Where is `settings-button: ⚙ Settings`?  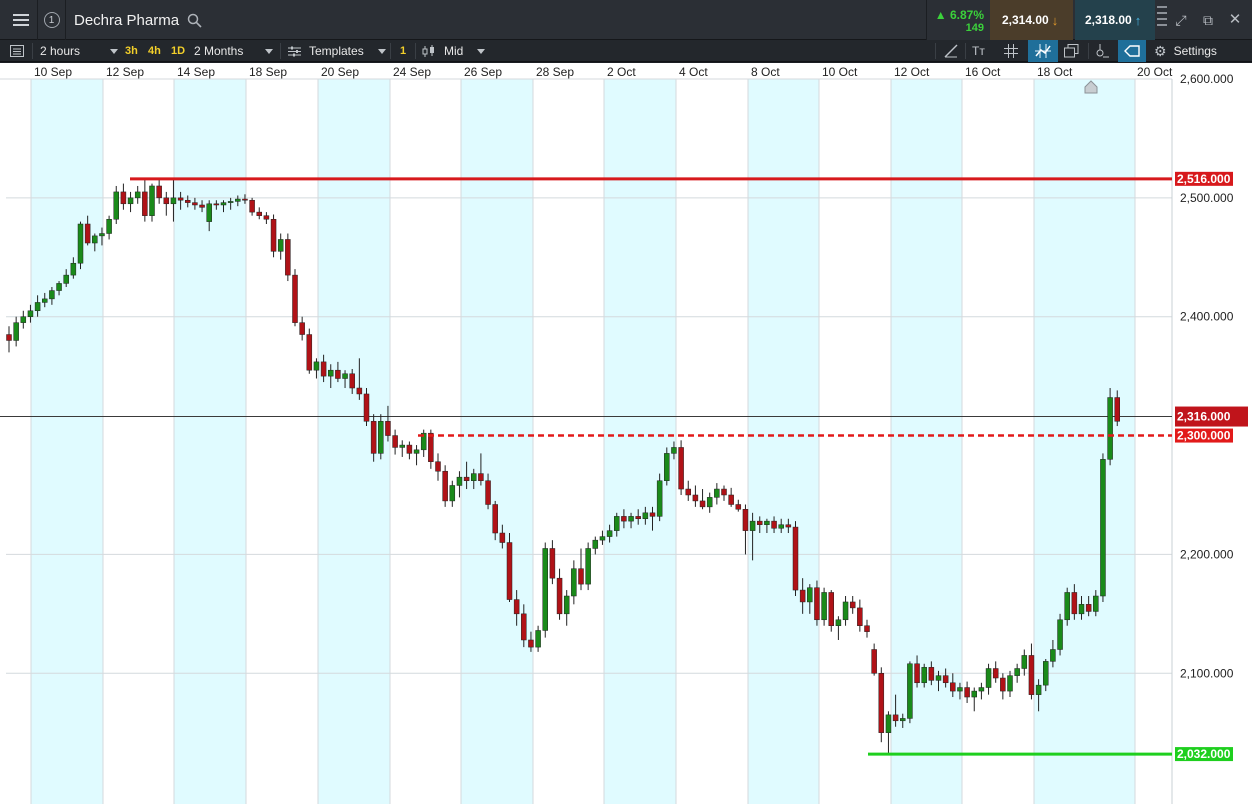 settings-button: ⚙ Settings is located at coordinates (1185, 51).